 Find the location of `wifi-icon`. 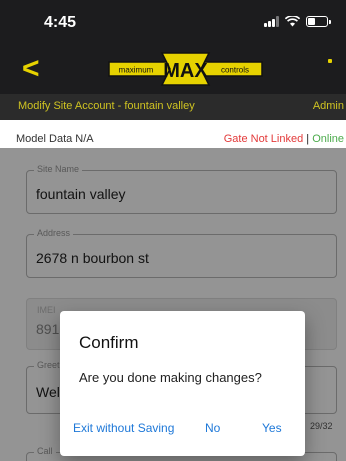

wifi-icon is located at coordinates (292, 21).